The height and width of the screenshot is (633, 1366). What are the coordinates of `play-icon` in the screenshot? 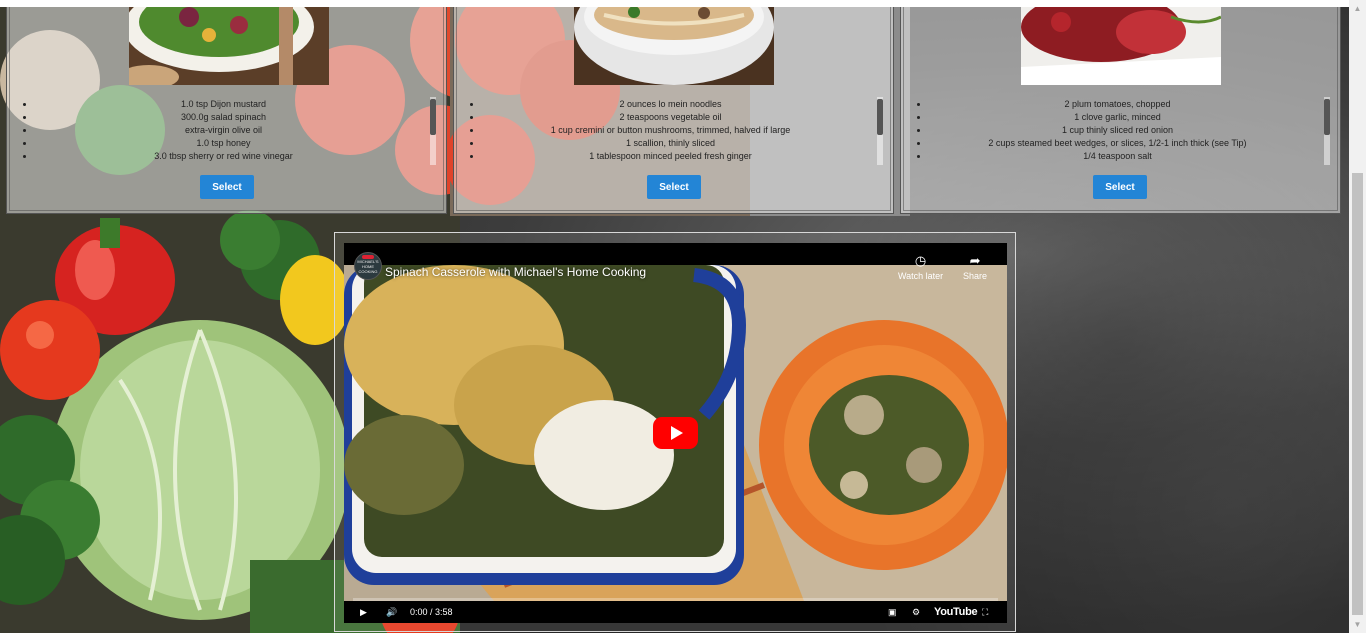 It's located at (677, 433).